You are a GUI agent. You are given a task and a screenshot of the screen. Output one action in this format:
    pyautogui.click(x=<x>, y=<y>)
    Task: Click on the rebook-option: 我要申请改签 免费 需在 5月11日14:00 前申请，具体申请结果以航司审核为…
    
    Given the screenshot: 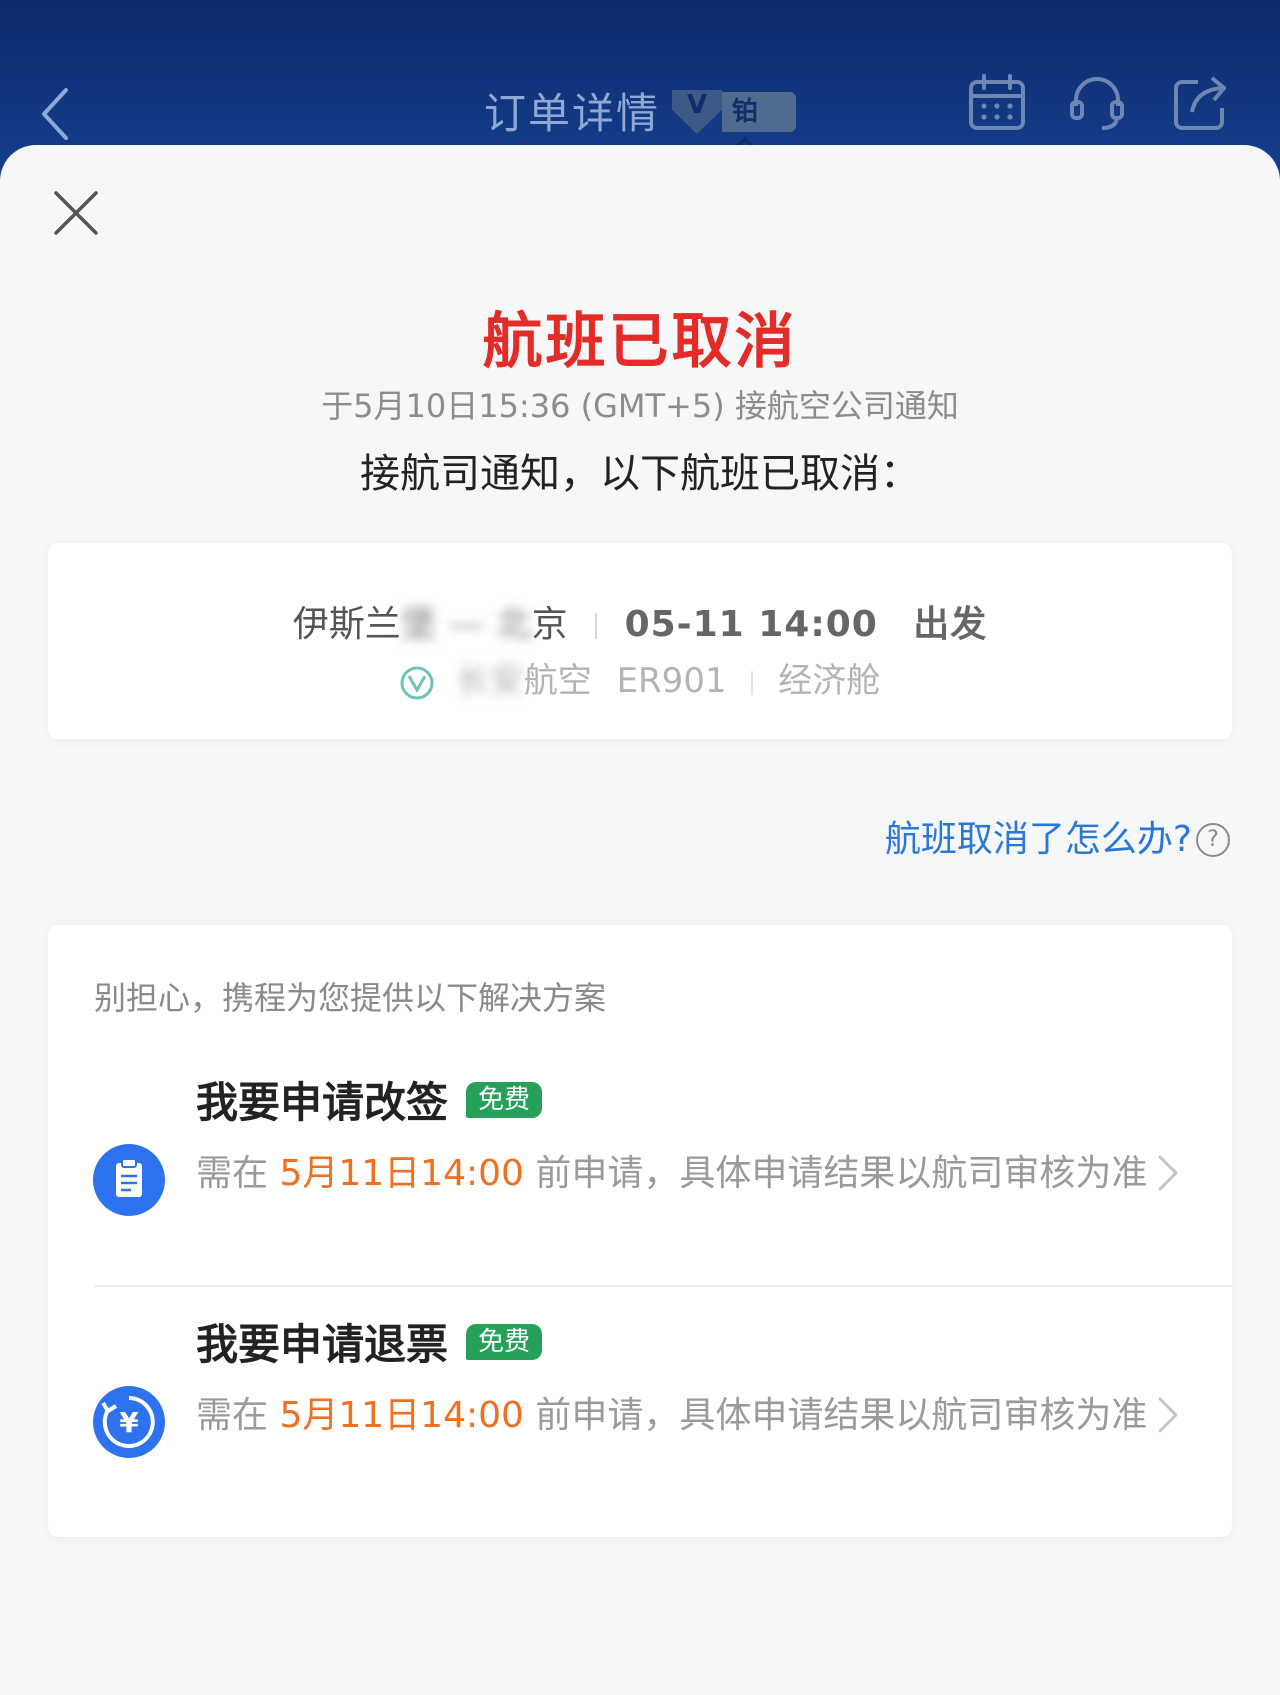 What is the action you would take?
    pyautogui.click(x=640, y=1165)
    